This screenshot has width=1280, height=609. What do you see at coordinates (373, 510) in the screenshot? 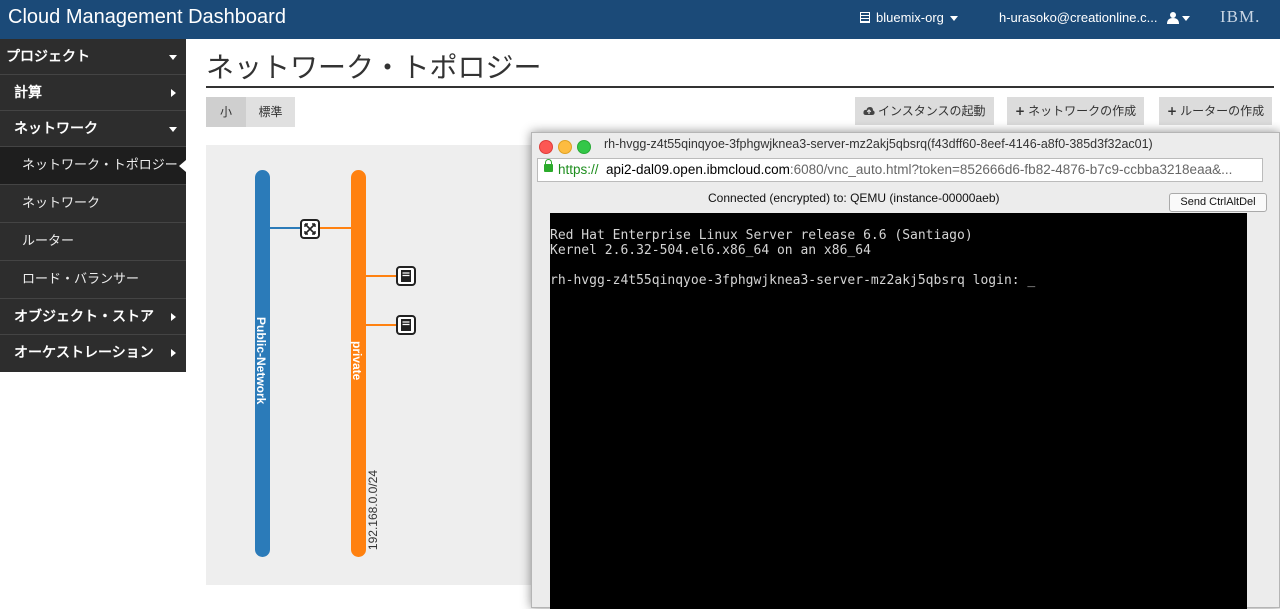
I see `private-network-cidr: 192.168.0.0/24` at bounding box center [373, 510].